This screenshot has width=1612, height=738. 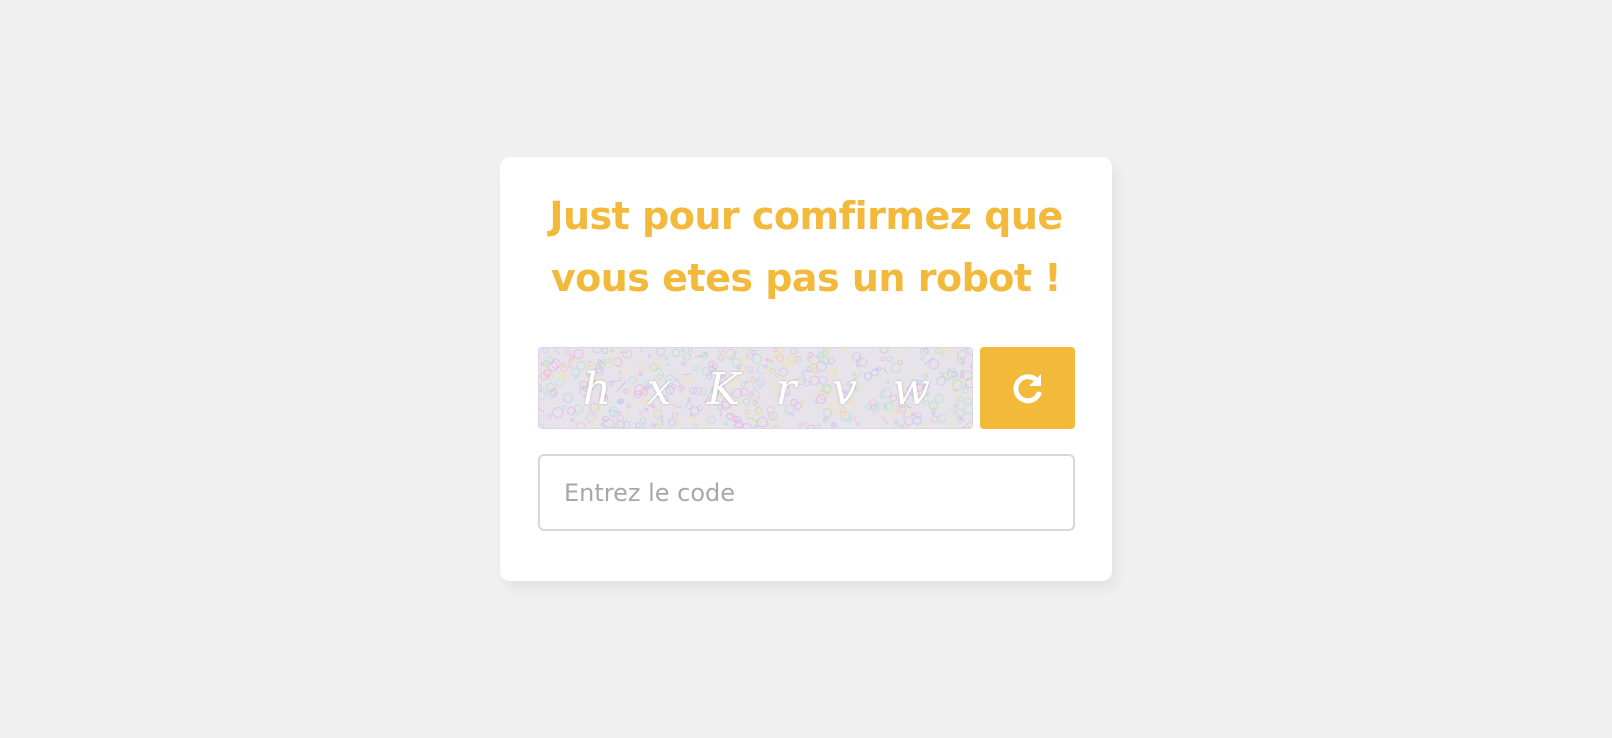 I want to click on captcha-char: K, so click(x=723, y=389).